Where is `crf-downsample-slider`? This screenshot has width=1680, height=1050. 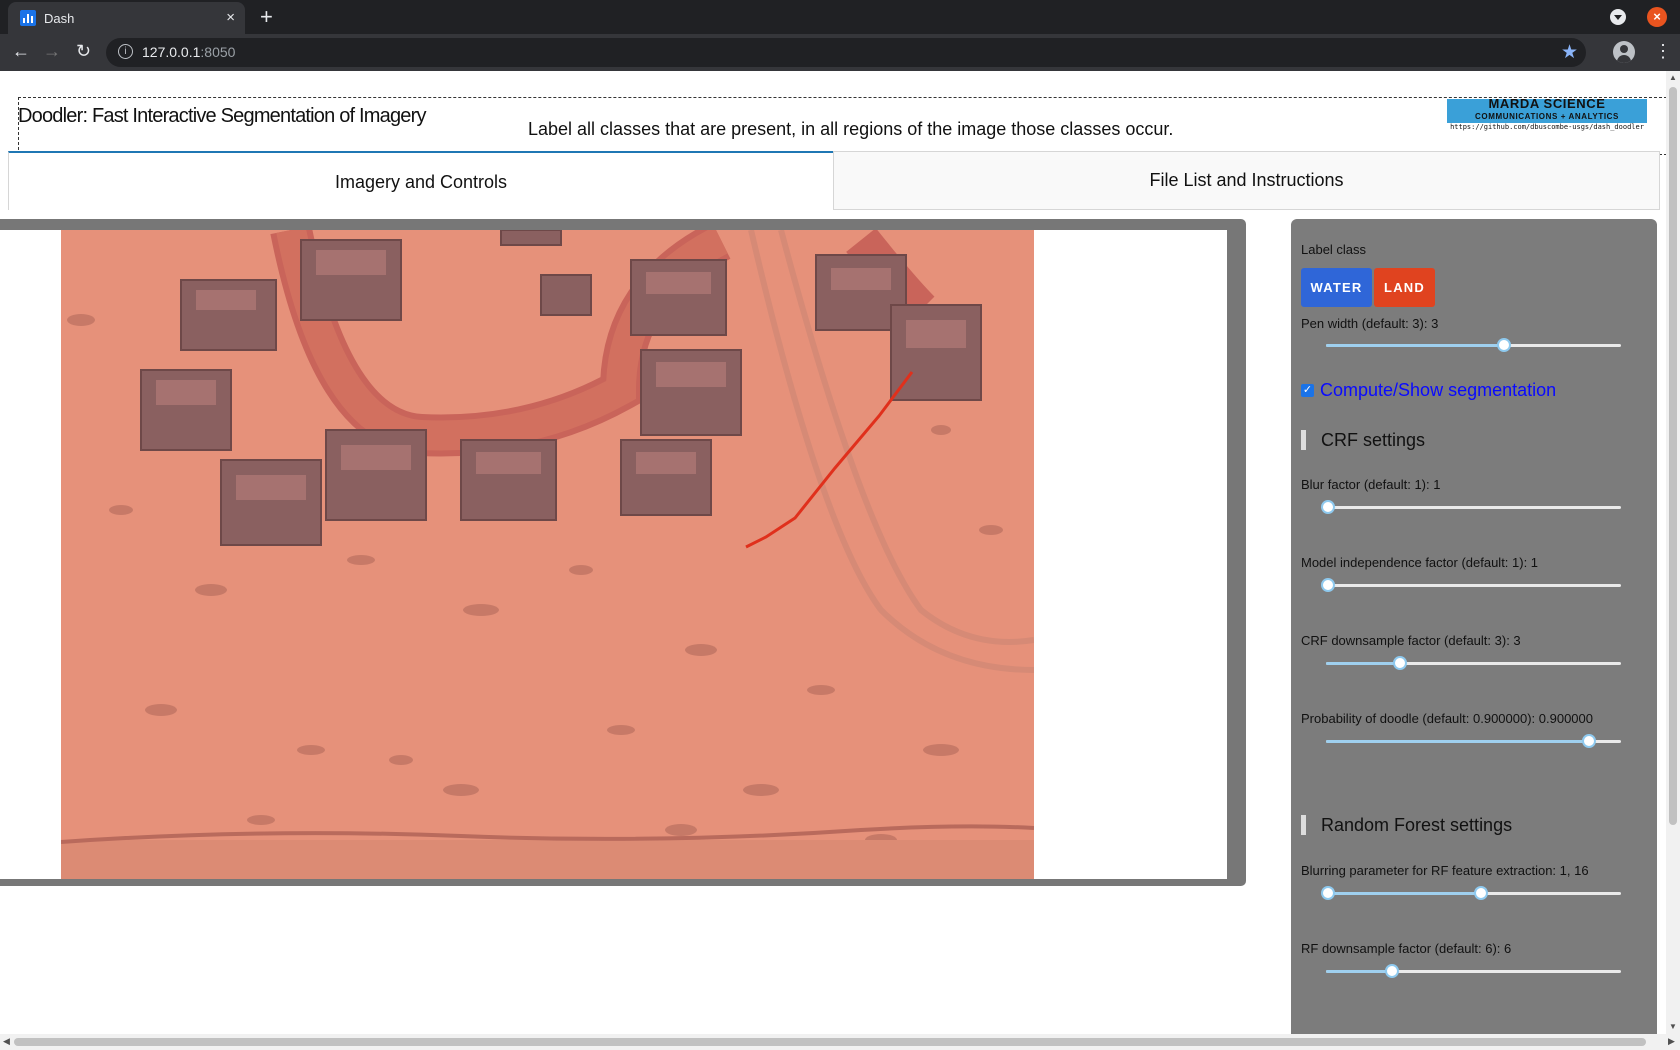
crf-downsample-slider is located at coordinates (1473, 663).